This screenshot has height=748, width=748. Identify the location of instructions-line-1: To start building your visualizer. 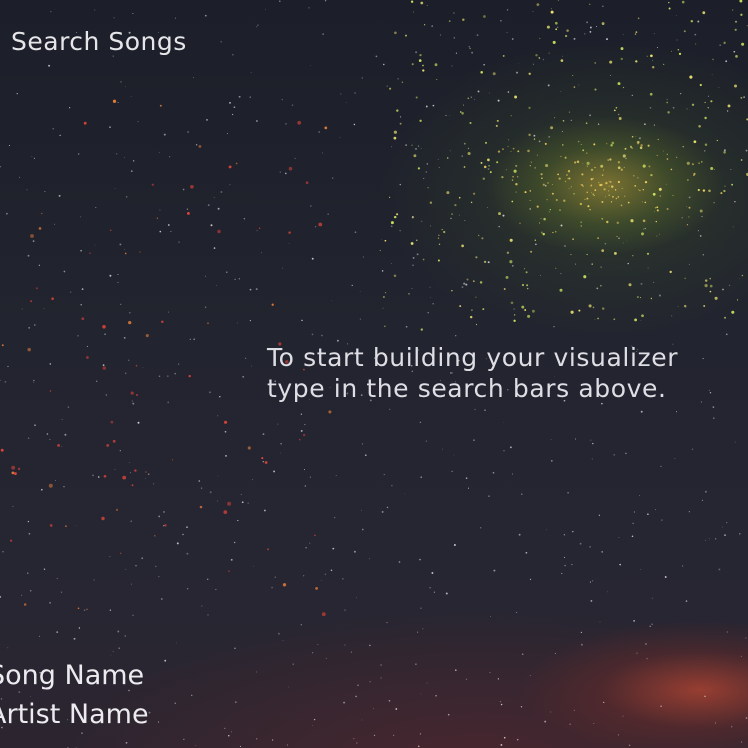
(473, 357).